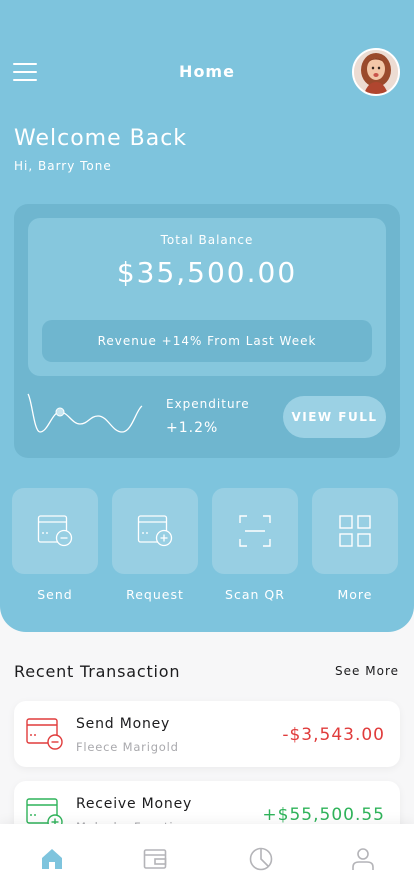 The image size is (414, 896). I want to click on scan-qr-label: Scan QR, so click(255, 594).